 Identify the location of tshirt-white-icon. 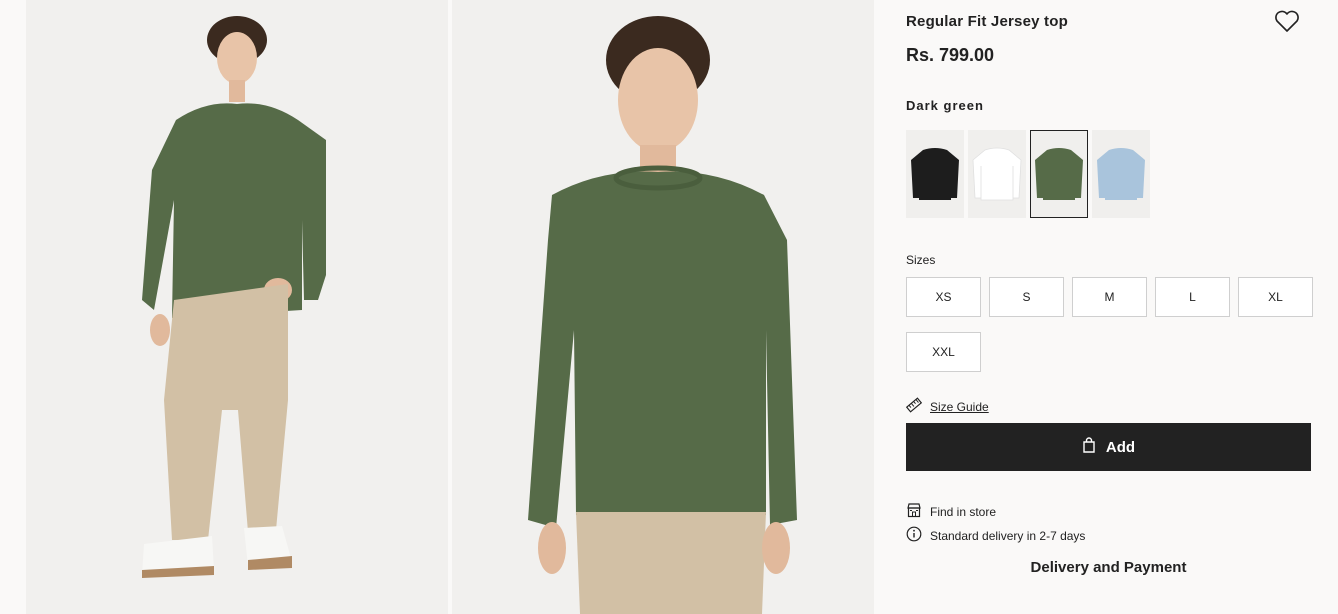
(997, 174).